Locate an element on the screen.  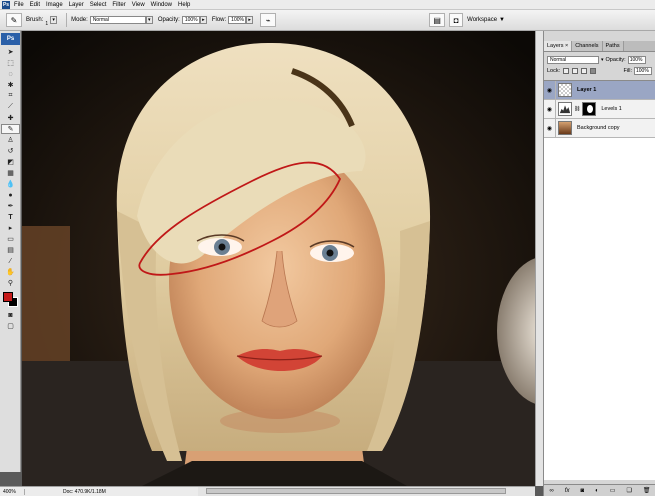
trash-icon: 🗑 is located at coordinates (647, 490).